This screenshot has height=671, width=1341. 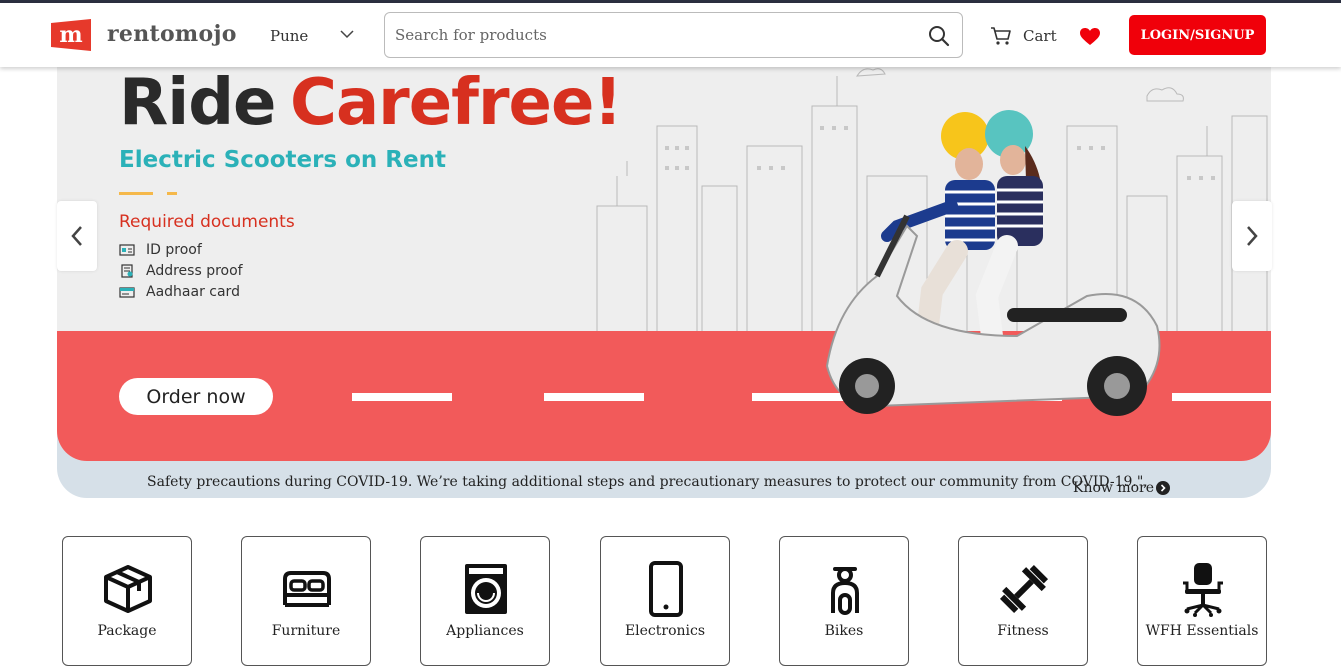 I want to click on chevron-left-icon, so click(x=77, y=236).